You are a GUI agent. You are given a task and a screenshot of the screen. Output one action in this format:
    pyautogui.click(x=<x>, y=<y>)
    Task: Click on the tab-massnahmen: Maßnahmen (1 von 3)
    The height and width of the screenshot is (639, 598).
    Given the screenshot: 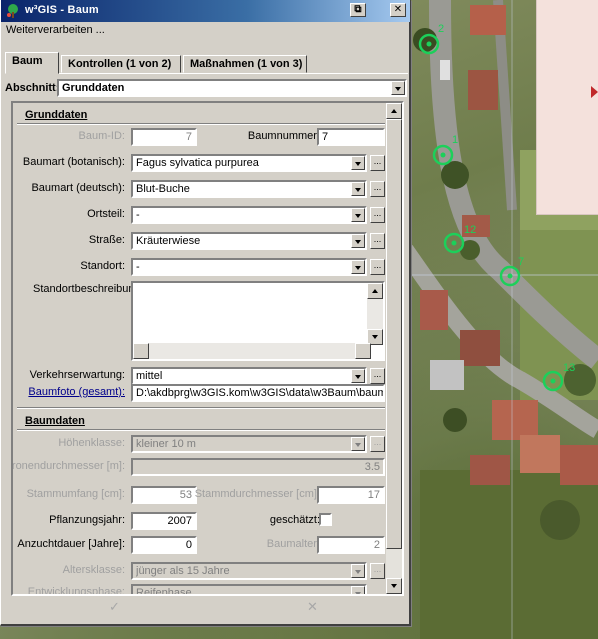 What is the action you would take?
    pyautogui.click(x=245, y=64)
    